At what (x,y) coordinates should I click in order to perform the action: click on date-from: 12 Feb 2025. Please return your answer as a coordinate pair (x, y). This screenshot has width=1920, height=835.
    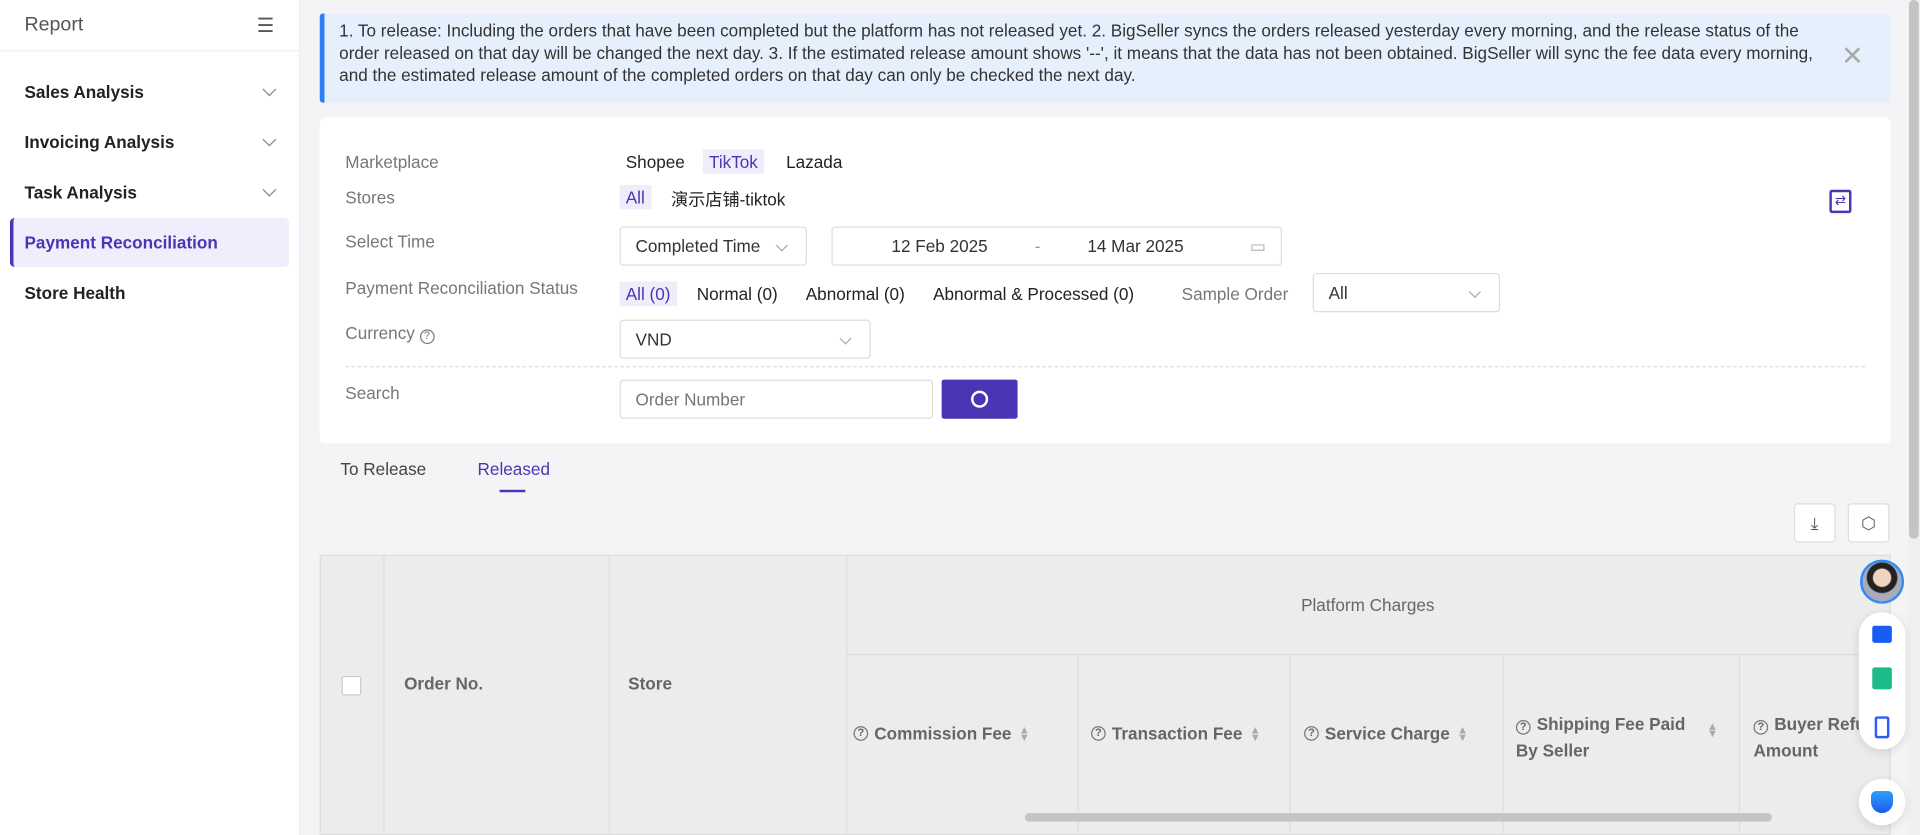
    Looking at the image, I should click on (939, 246).